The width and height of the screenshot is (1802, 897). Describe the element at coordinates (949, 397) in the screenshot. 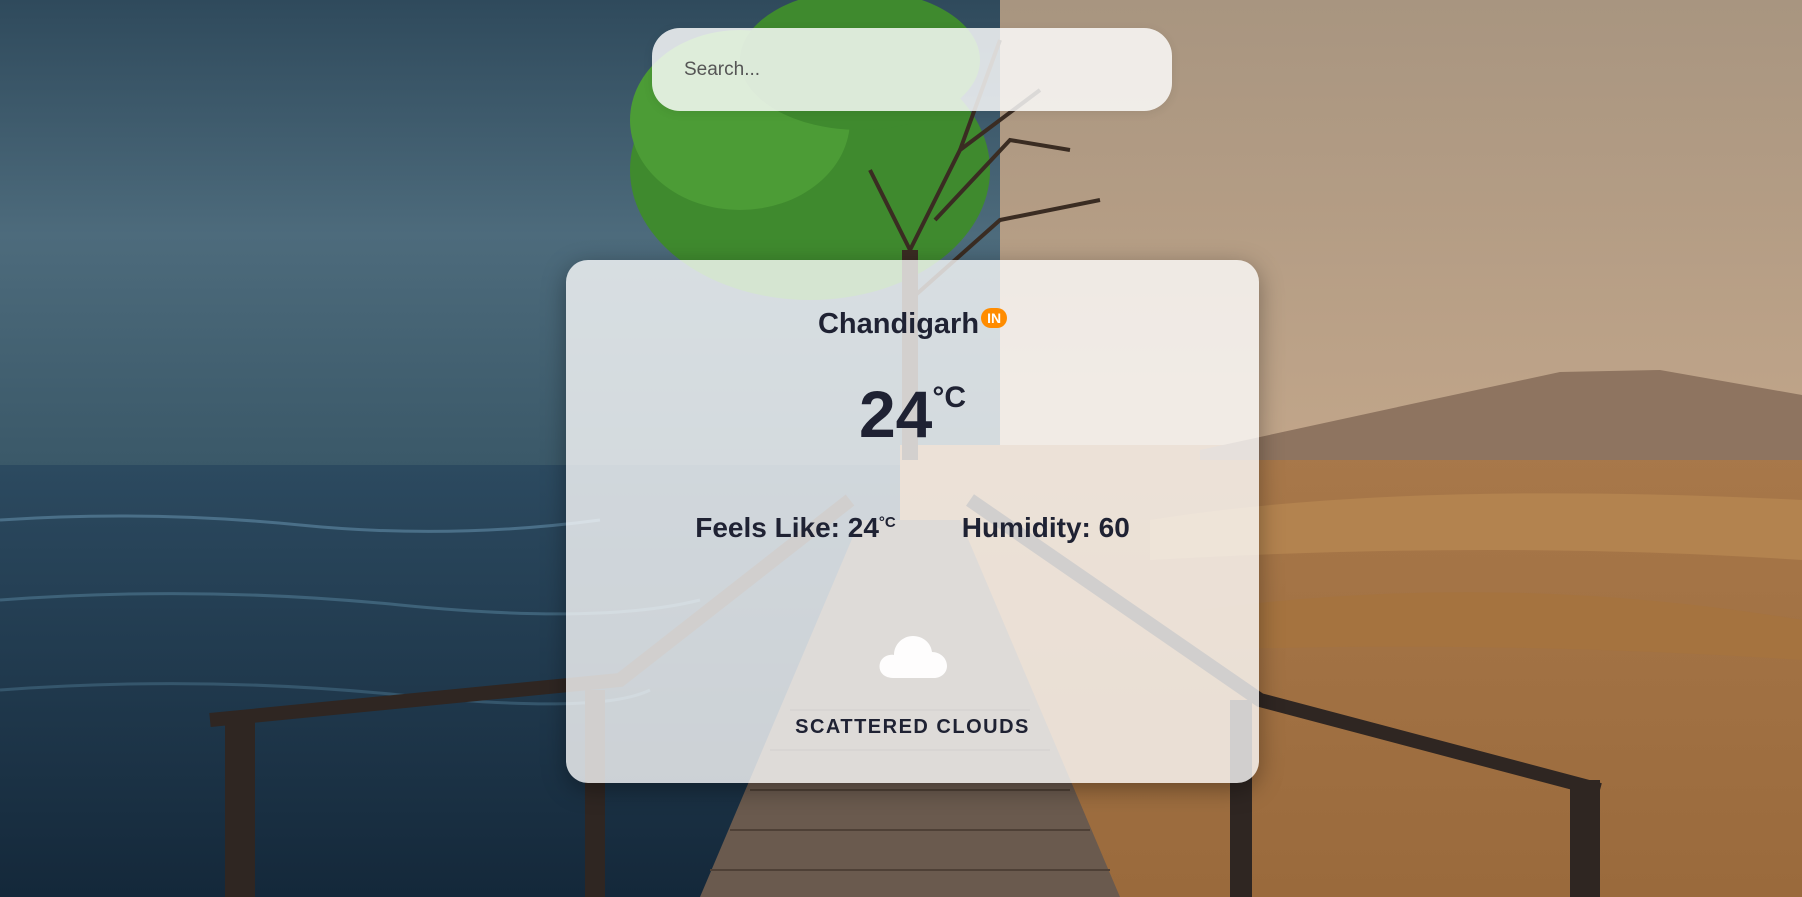

I see `temperature-unit: °C` at that location.